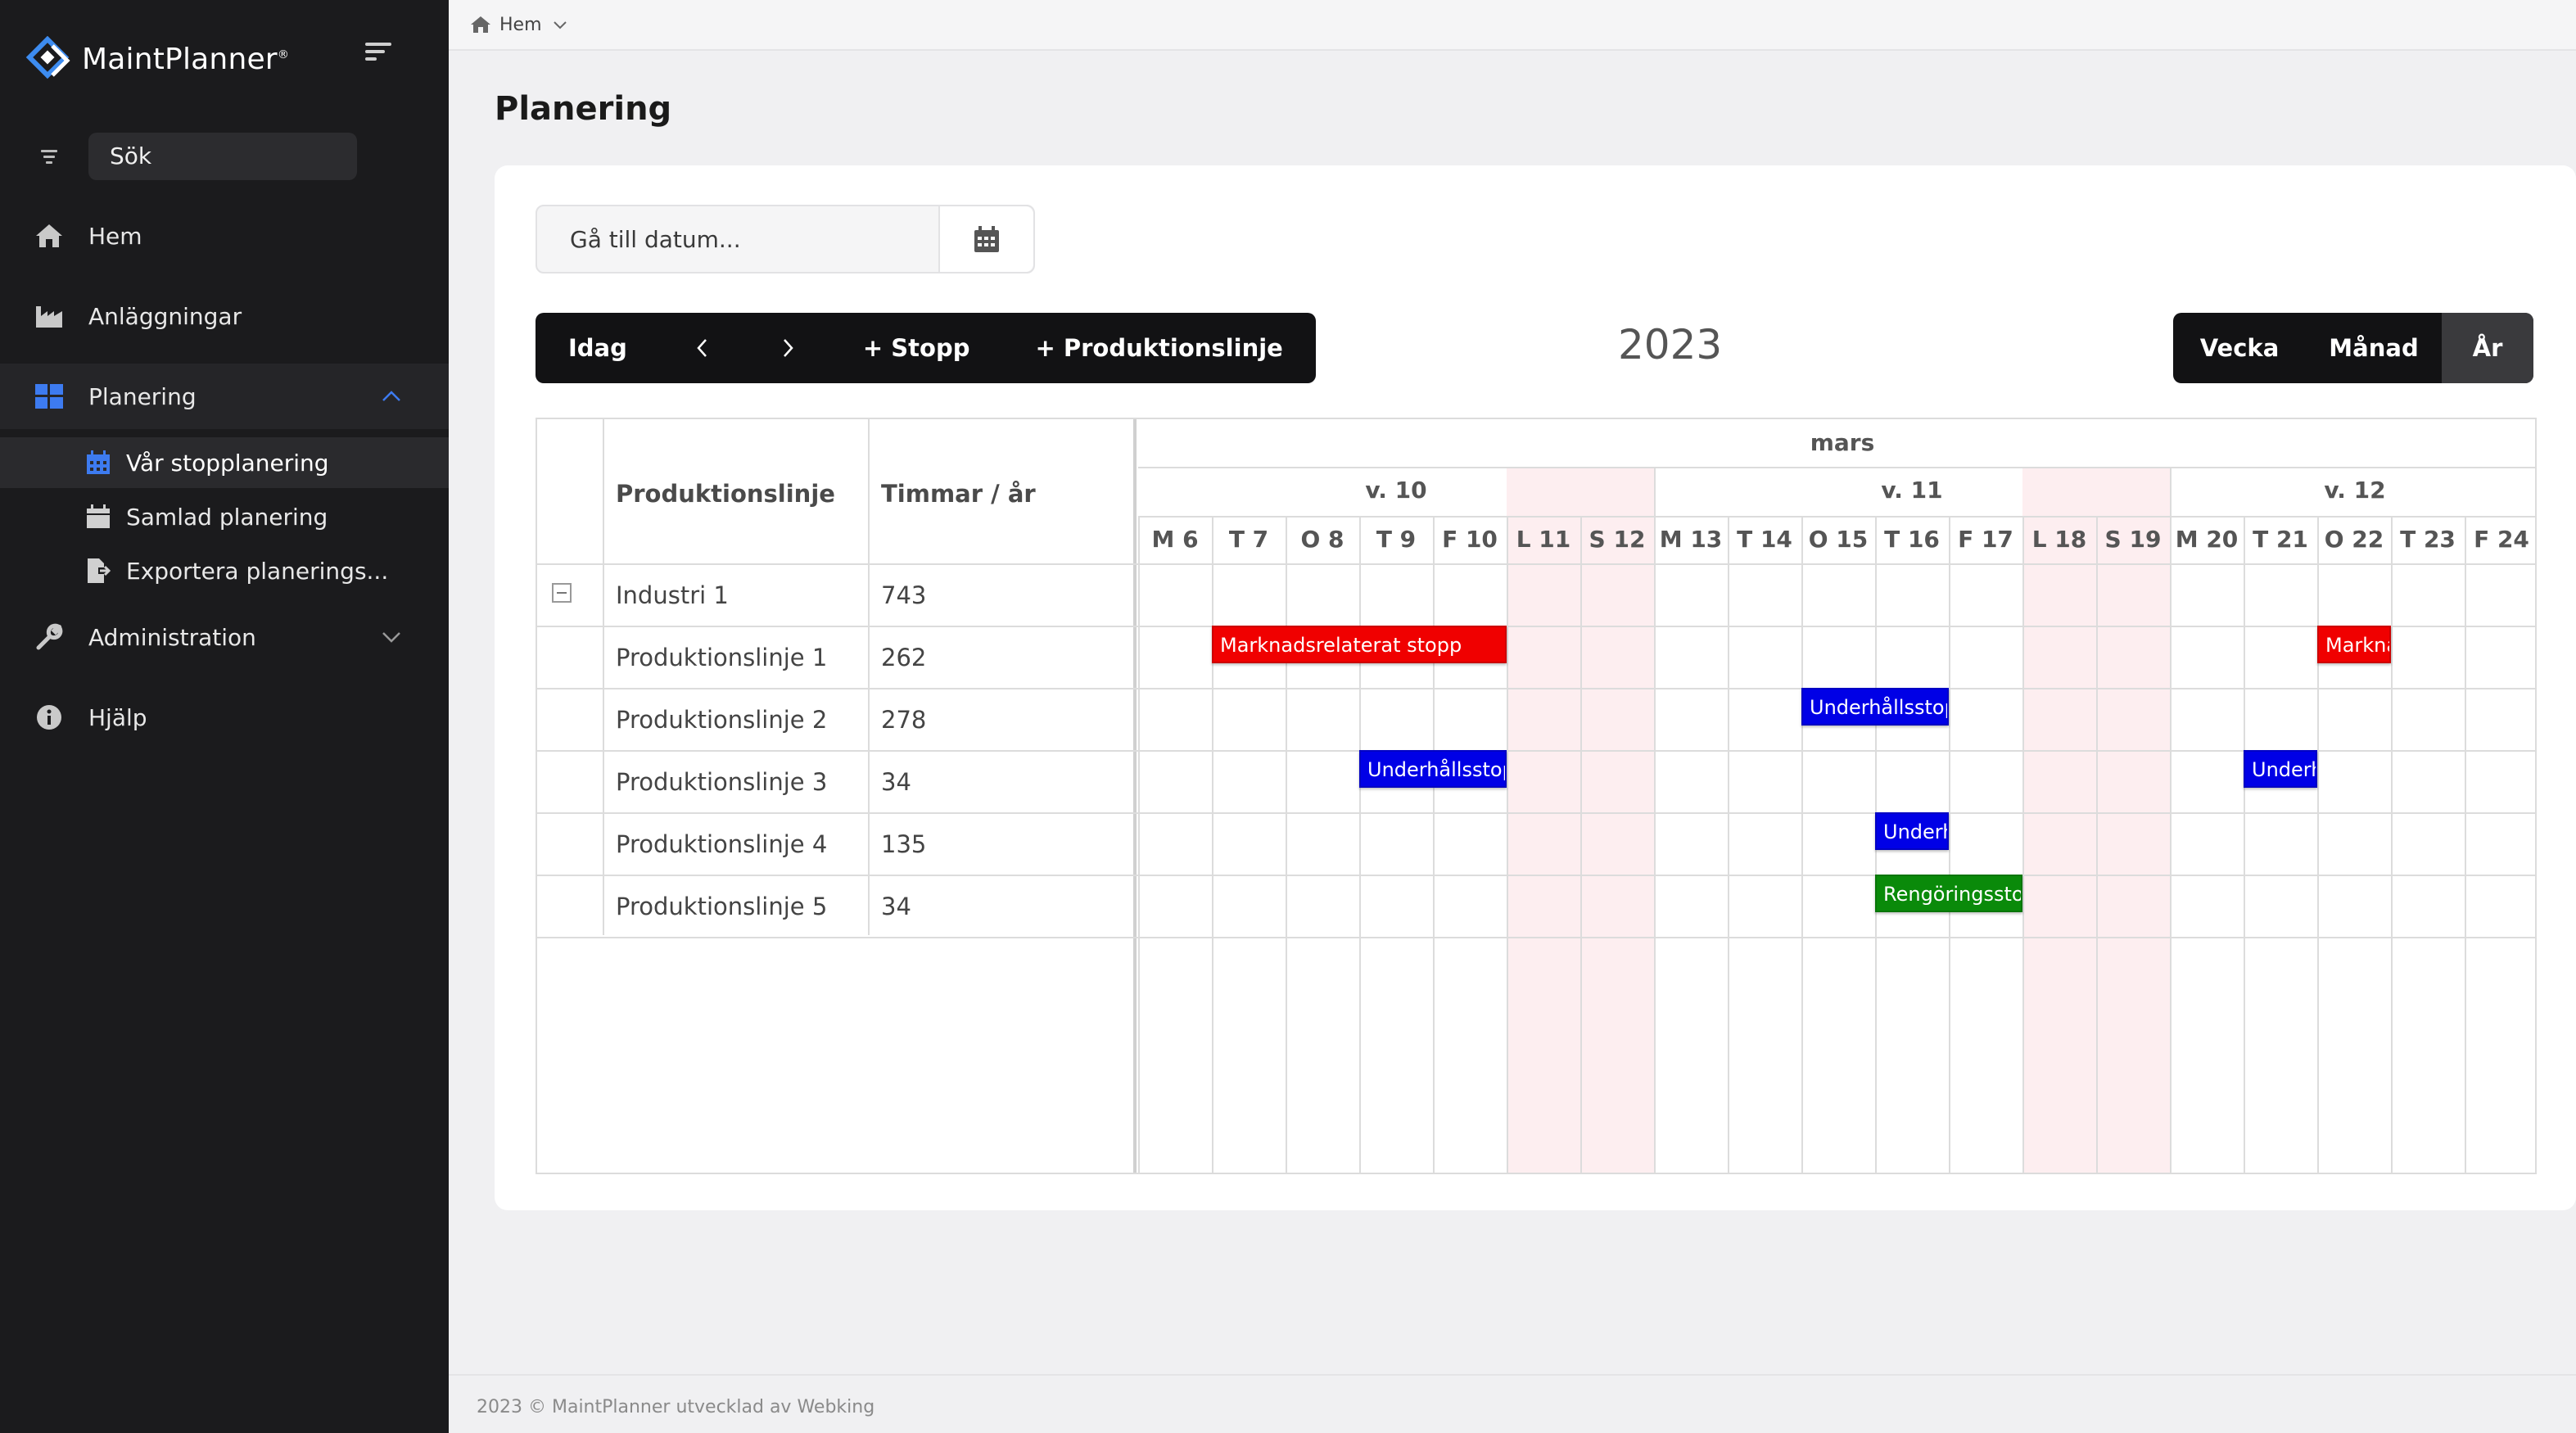  Describe the element at coordinates (2428, 539) in the screenshot. I see `day-label: T 23` at that location.